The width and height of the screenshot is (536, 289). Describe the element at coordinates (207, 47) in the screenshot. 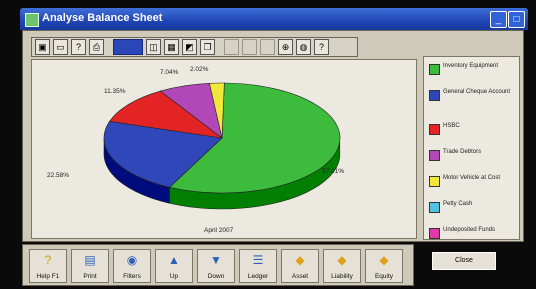

I see `copy-icon: ❐` at that location.